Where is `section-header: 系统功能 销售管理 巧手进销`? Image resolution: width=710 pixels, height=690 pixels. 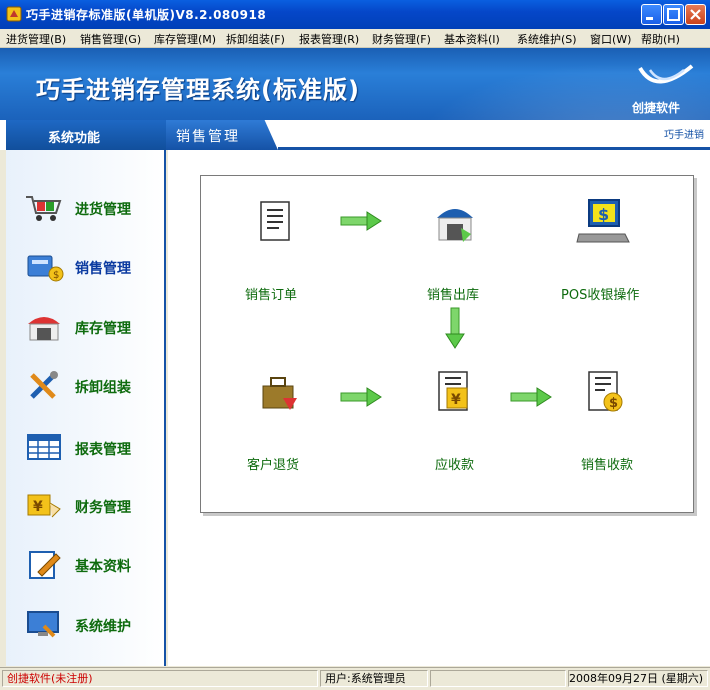 section-header: 系统功能 销售管理 巧手进销 is located at coordinates (355, 135).